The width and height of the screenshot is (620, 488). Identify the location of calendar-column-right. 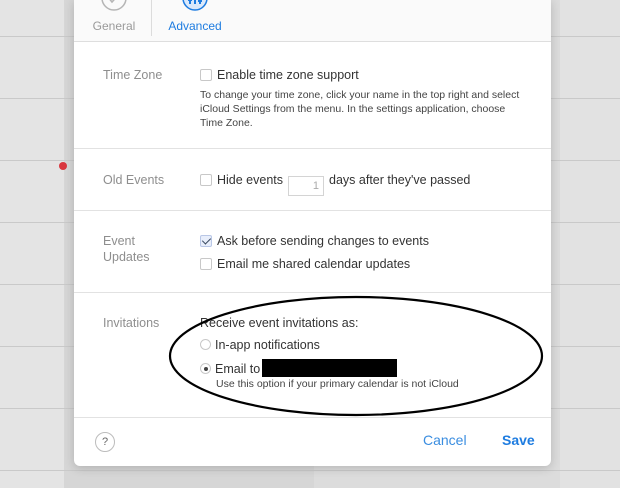
(590, 244).